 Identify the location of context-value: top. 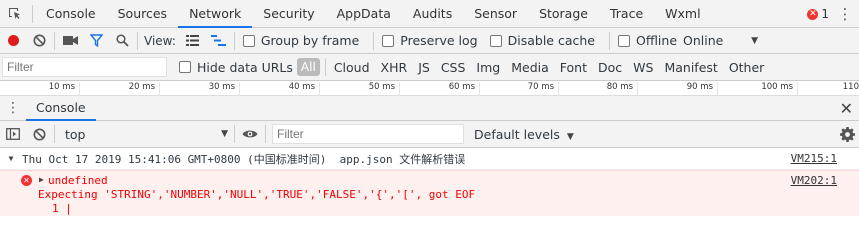
(75, 134).